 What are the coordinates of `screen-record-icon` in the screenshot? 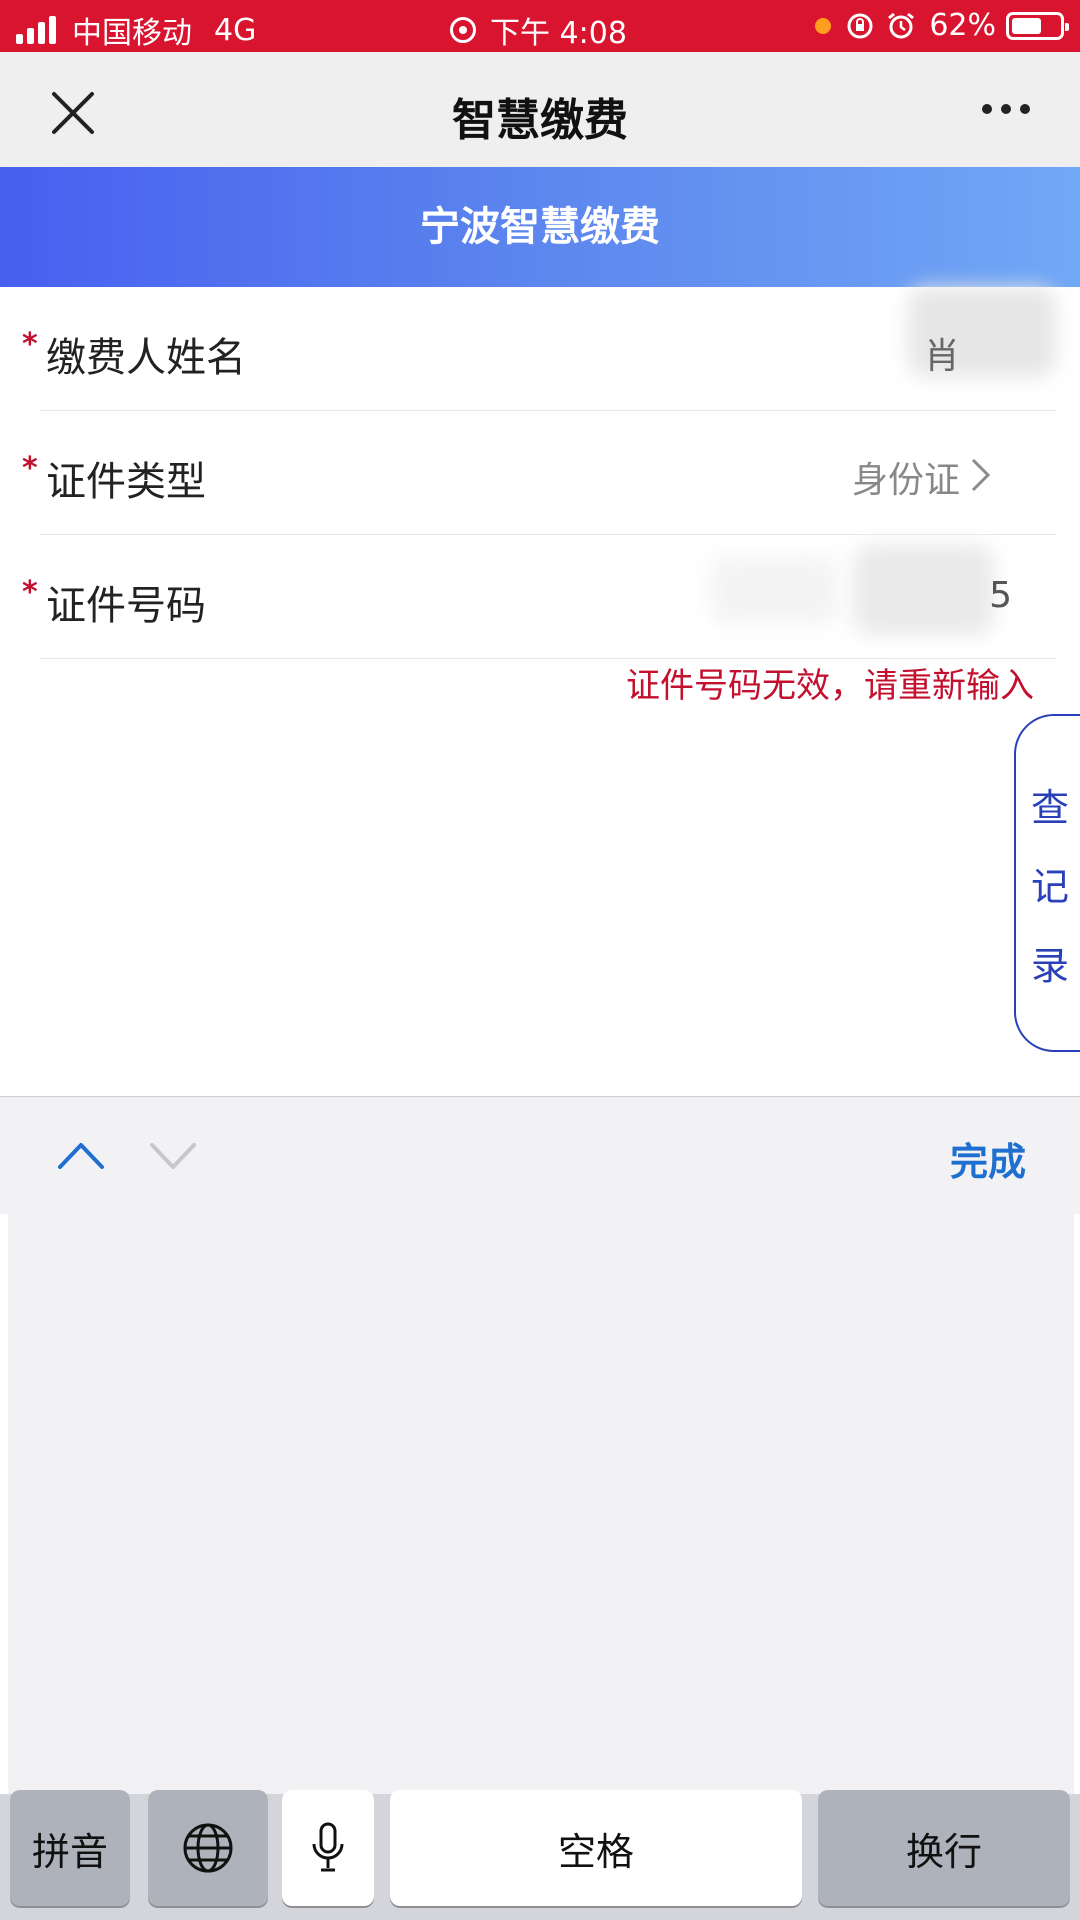 It's located at (463, 30).